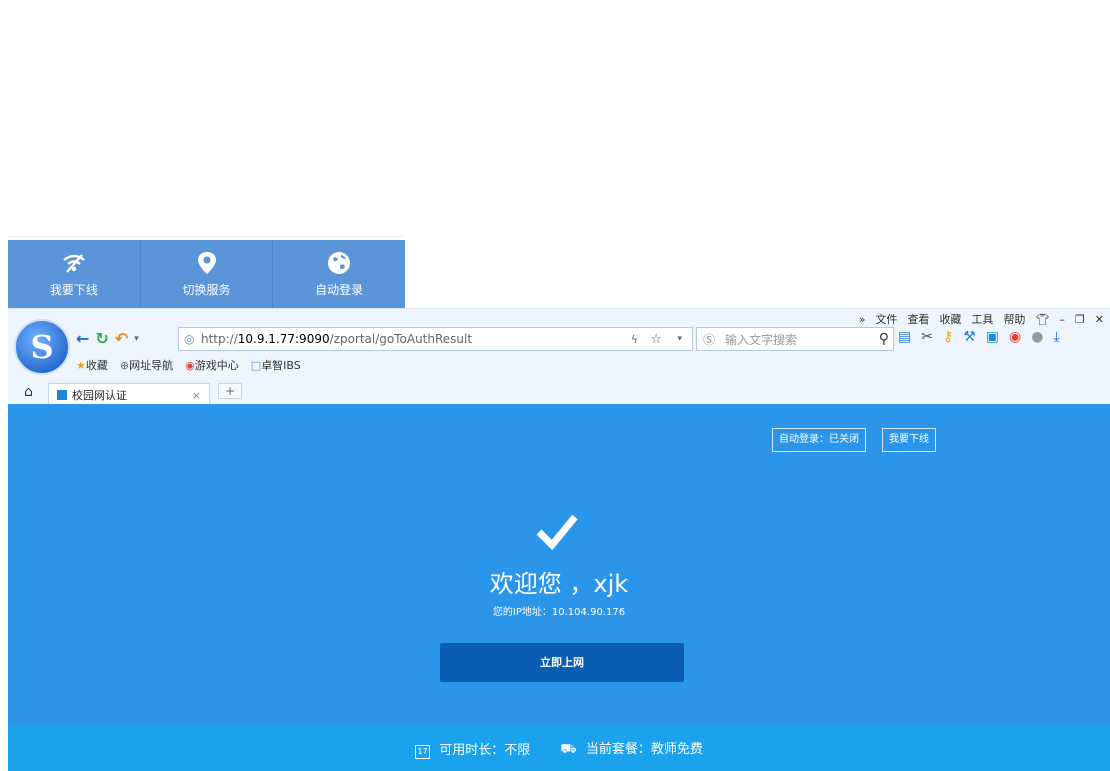 The image size is (1110, 771). I want to click on ip-label: 您的IP地址：, so click(522, 612).